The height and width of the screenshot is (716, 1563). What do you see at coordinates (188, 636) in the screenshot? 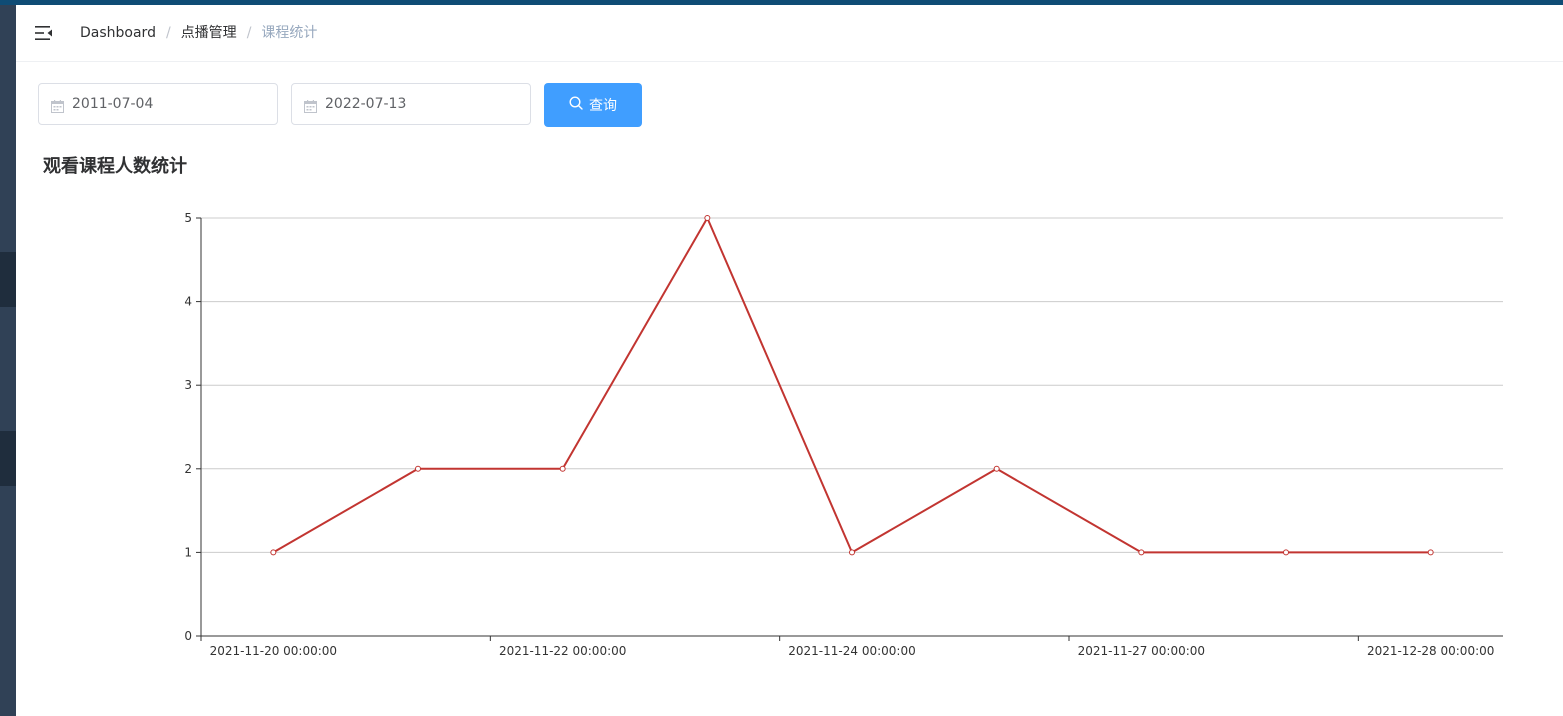
I see `y-tick-label: 0` at bounding box center [188, 636].